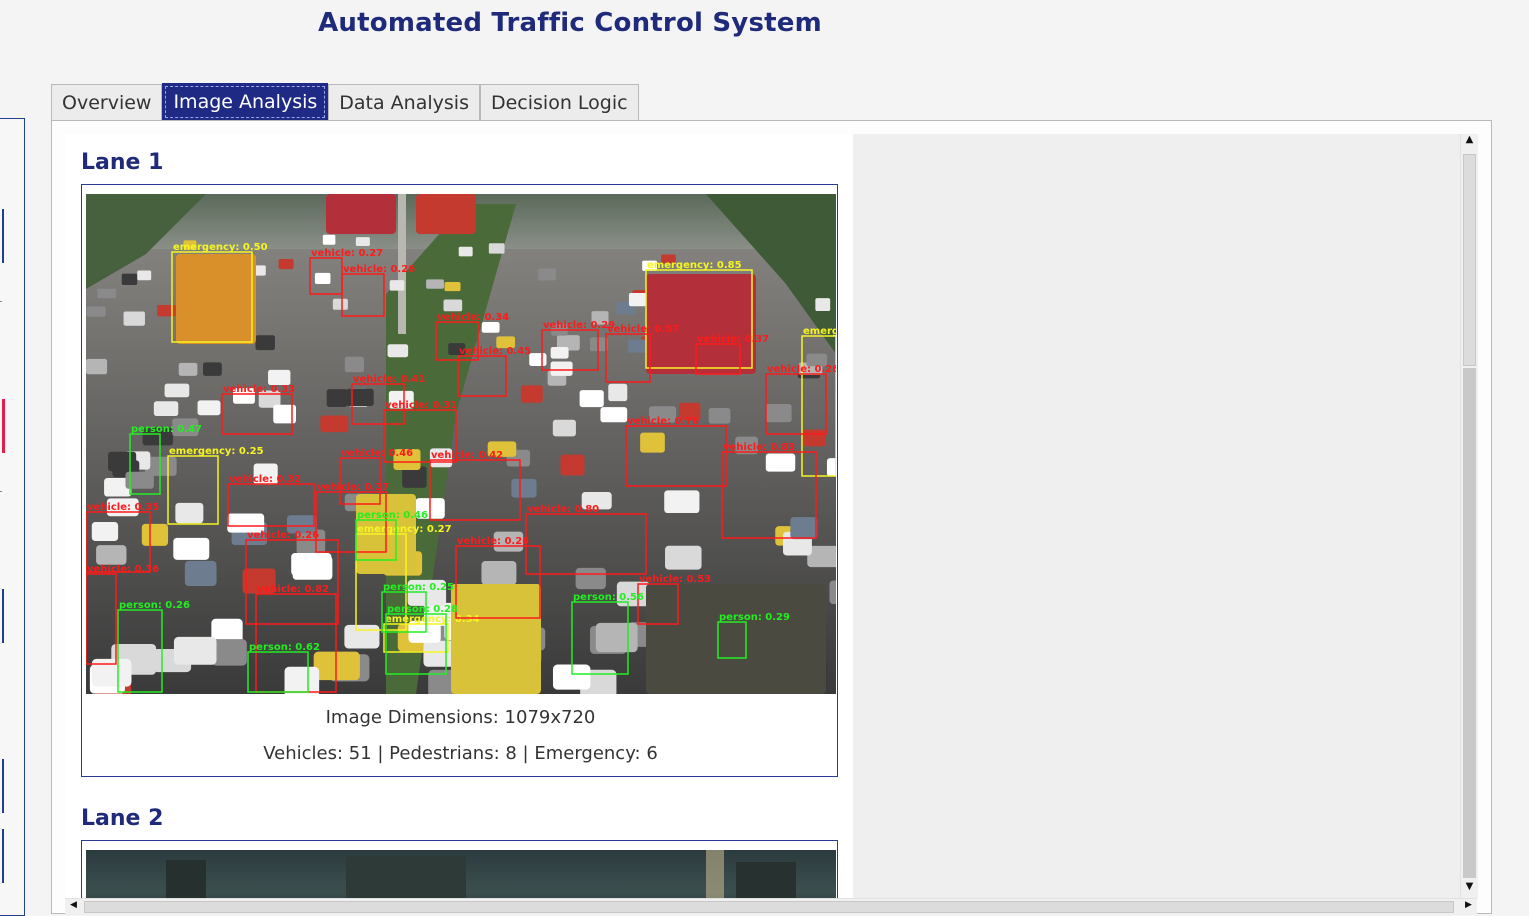 The image size is (1529, 916). What do you see at coordinates (1468, 905) in the screenshot?
I see `scroll-right-icon: ▶` at bounding box center [1468, 905].